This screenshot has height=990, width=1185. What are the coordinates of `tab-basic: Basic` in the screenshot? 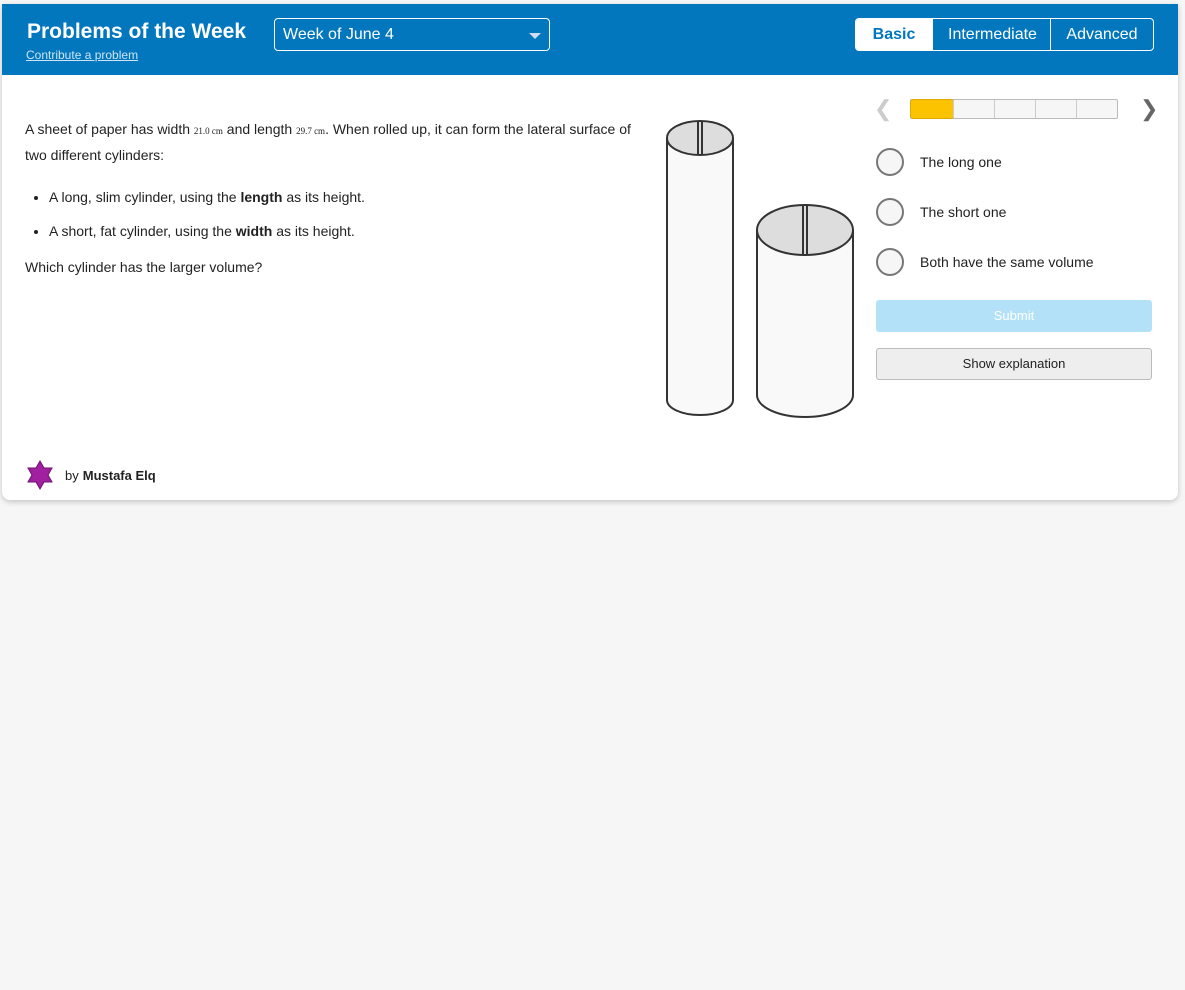 It's located at (894, 34).